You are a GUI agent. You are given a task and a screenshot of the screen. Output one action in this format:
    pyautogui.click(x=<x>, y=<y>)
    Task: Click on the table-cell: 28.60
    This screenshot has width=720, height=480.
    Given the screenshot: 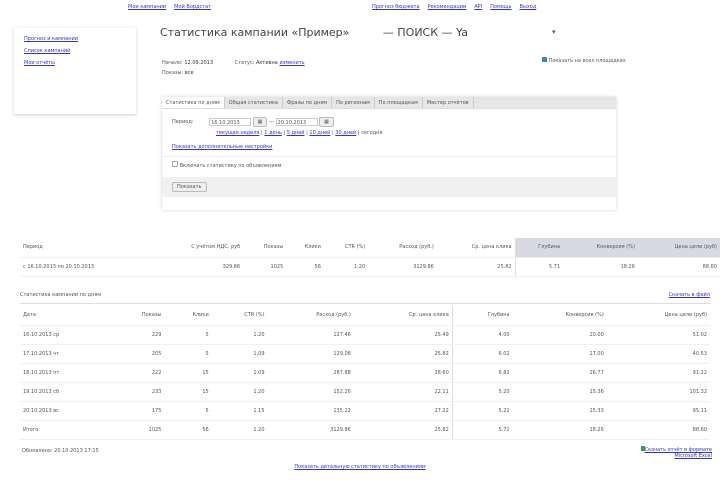 What is the action you would take?
    pyautogui.click(x=403, y=373)
    